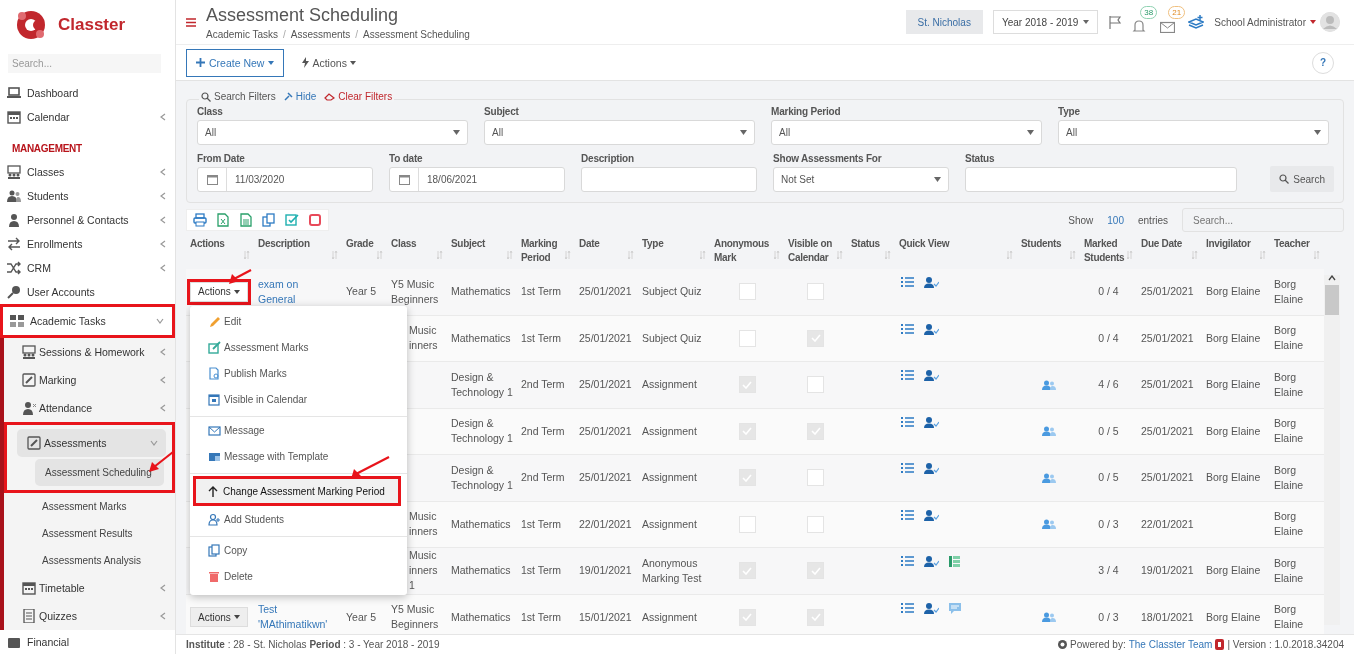 The height and width of the screenshot is (654, 1354). Describe the element at coordinates (315, 220) in the screenshot. I see `square-icon` at that location.